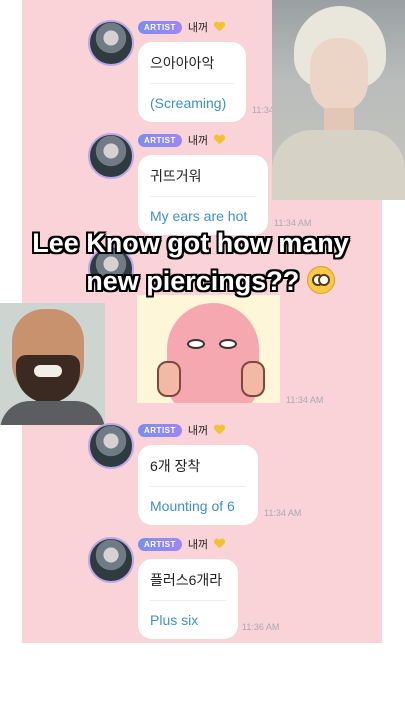 The image size is (405, 720). I want to click on peach-sticker, so click(208, 349).